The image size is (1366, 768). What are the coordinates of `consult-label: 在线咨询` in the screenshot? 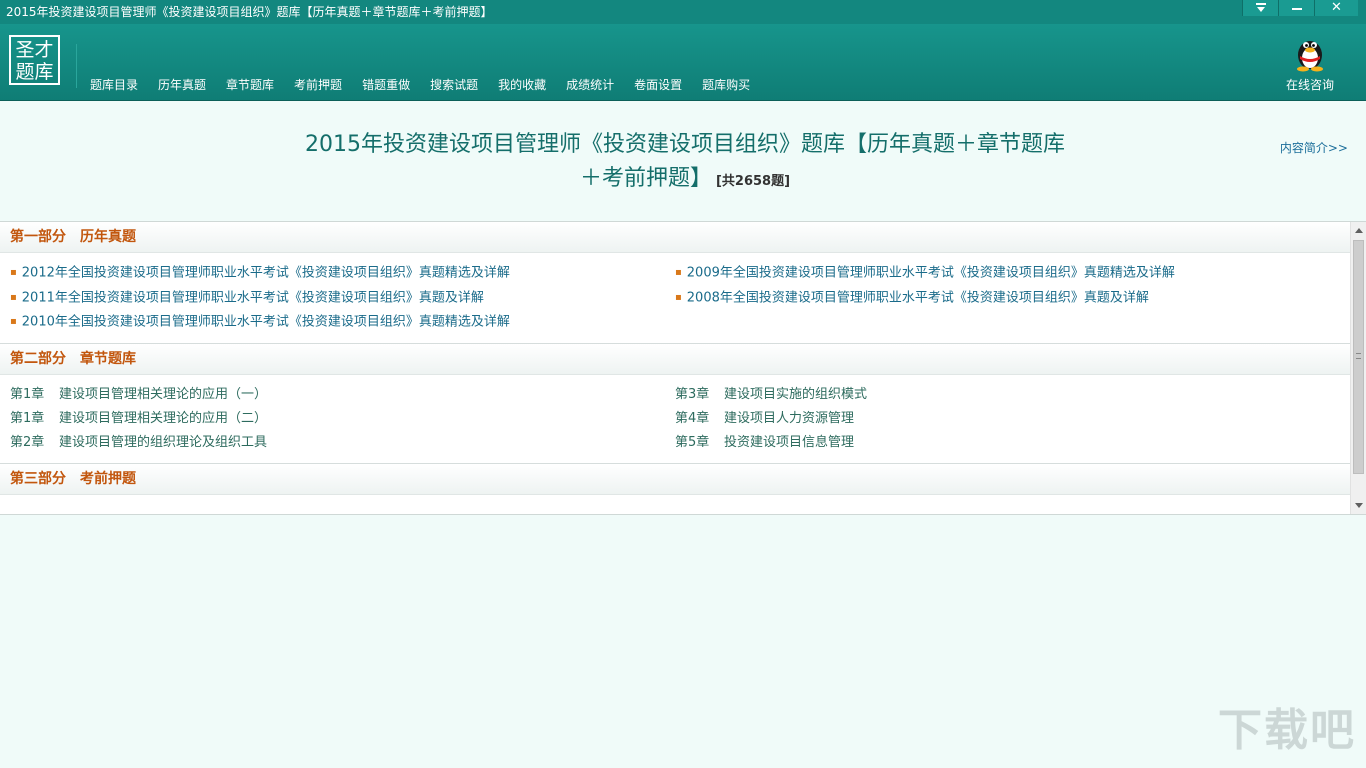 It's located at (1309, 85).